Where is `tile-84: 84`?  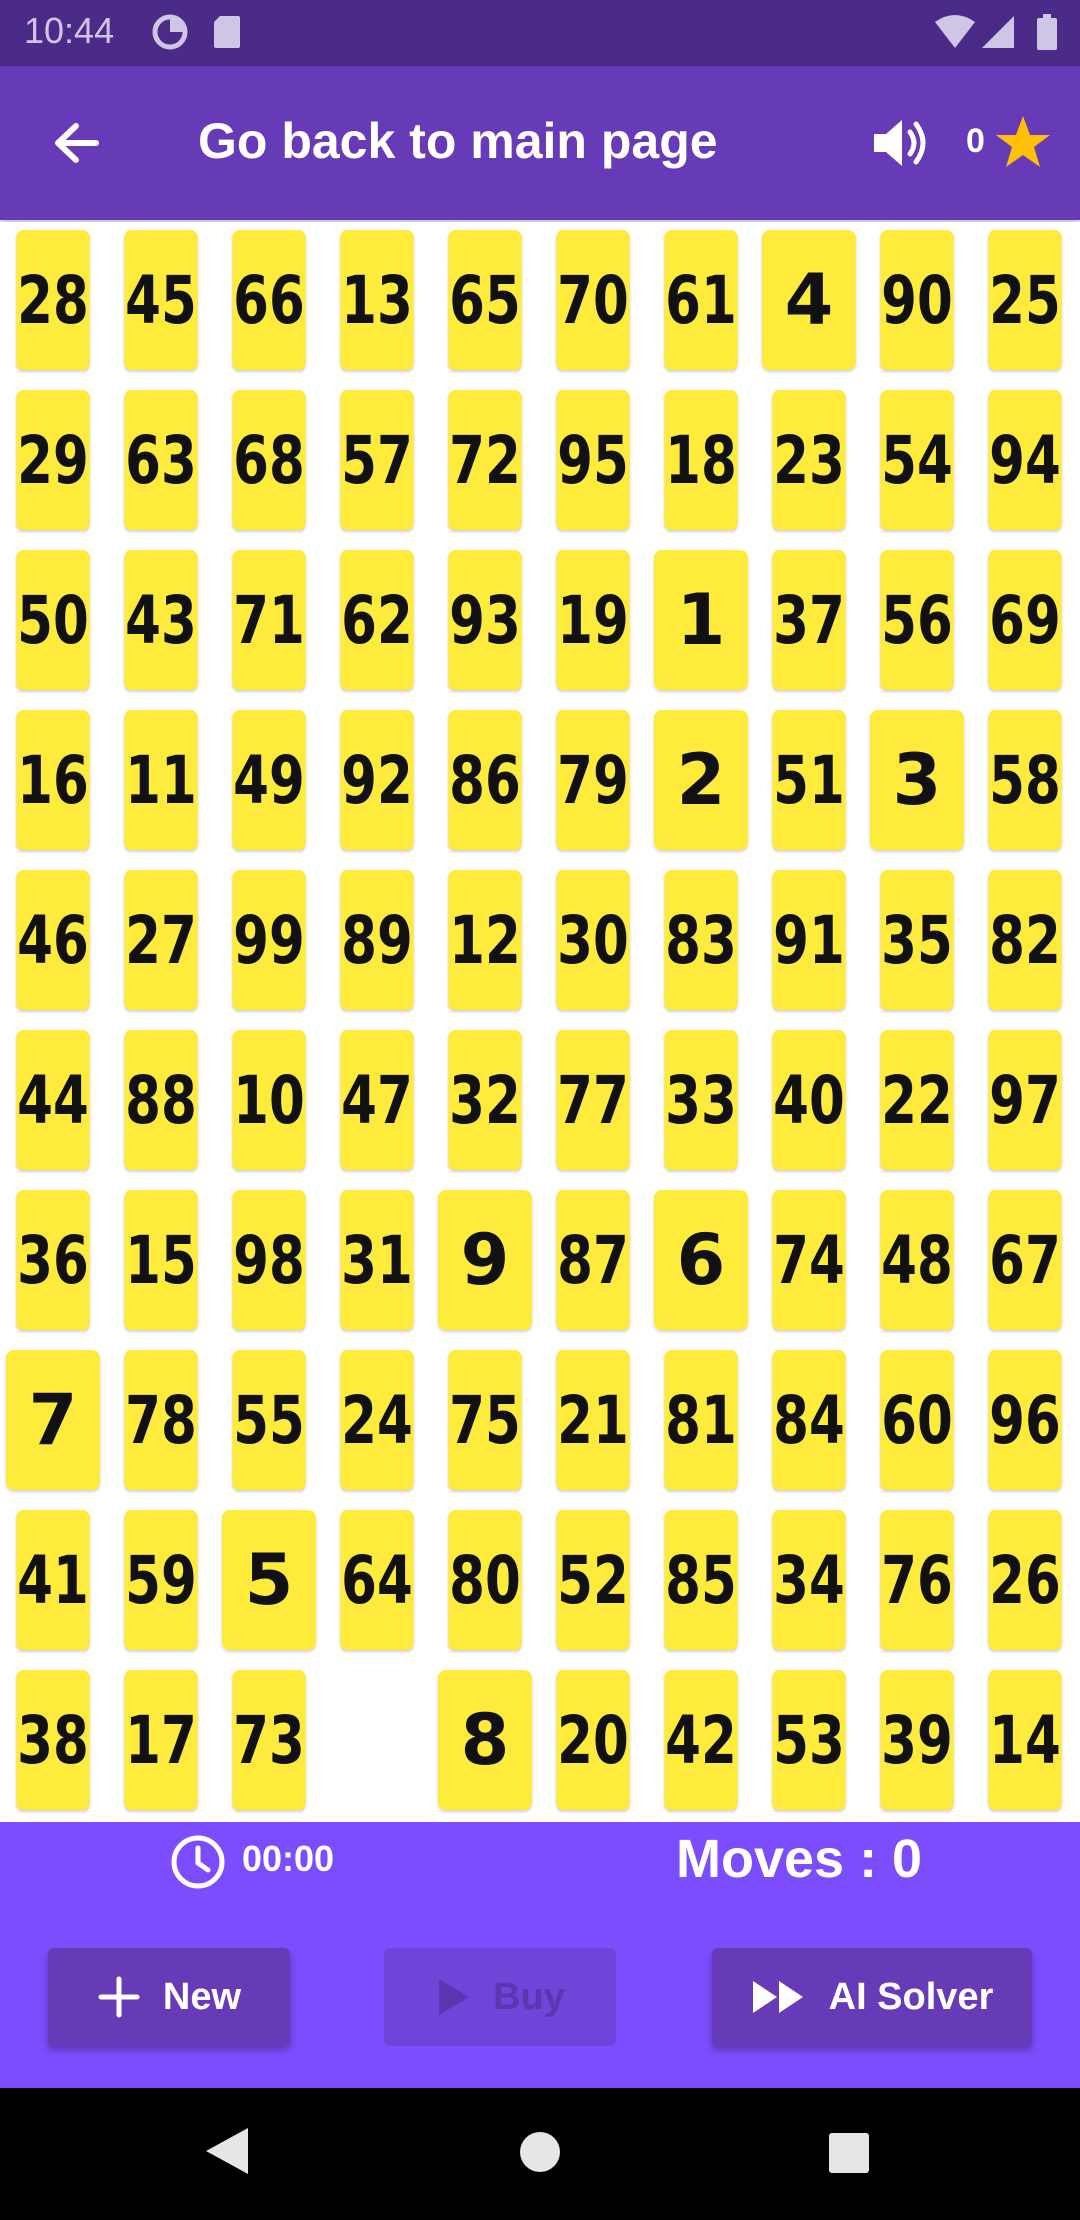 tile-84: 84 is located at coordinates (809, 1420).